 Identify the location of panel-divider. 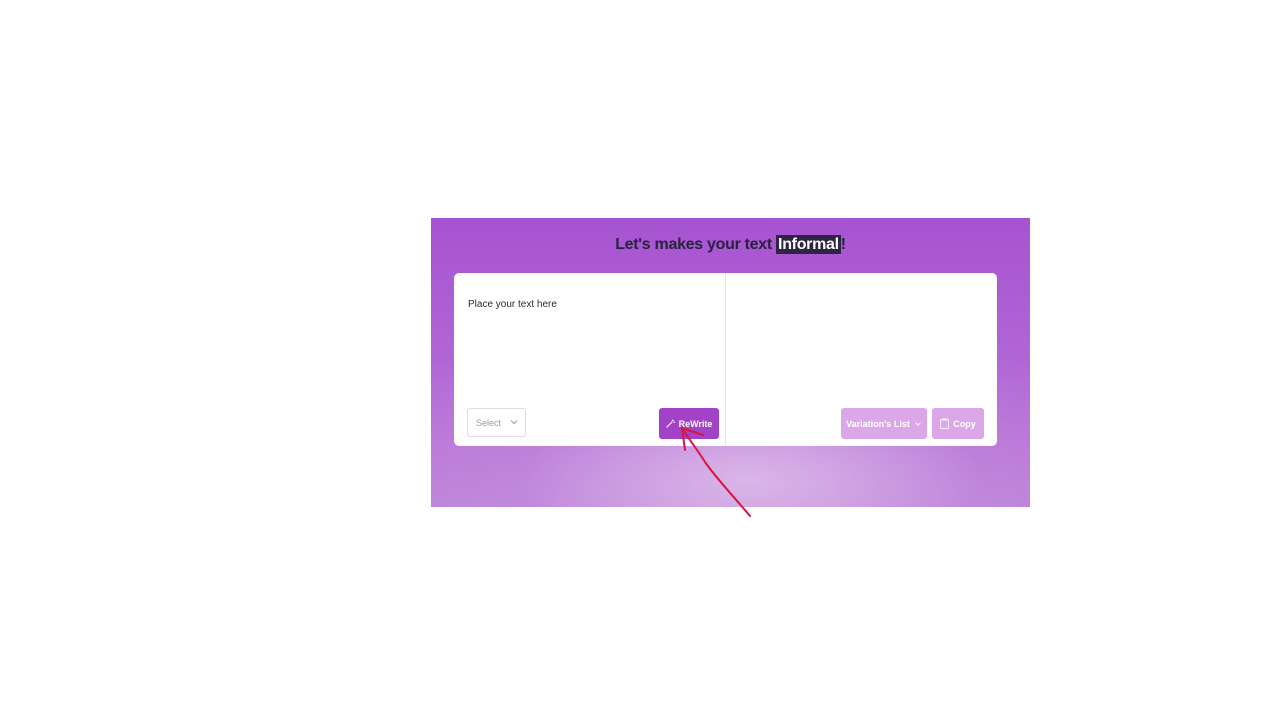
(725, 359).